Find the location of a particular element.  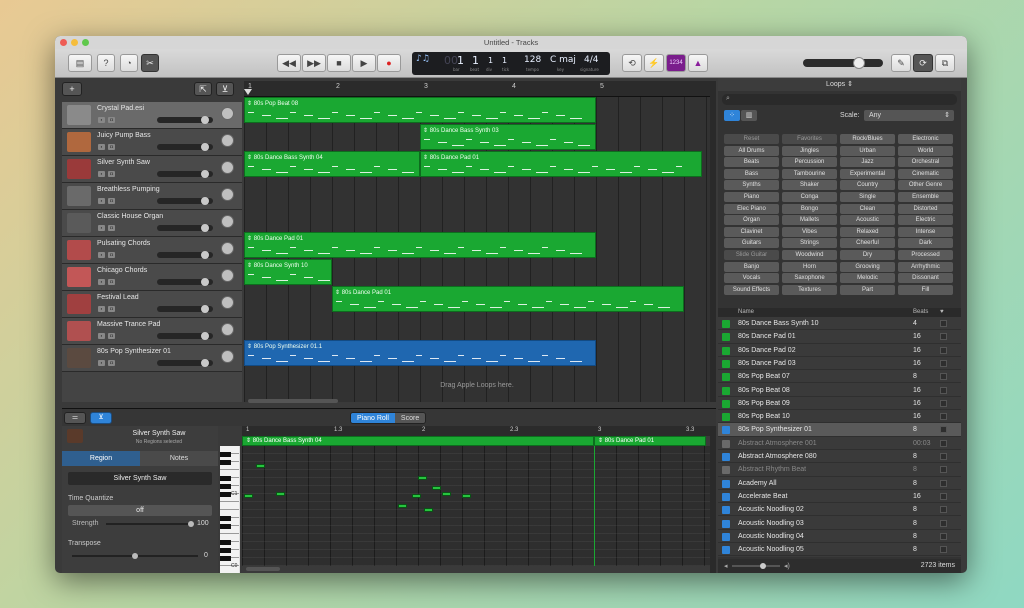

loop-result-row: 80s Dance Bass Synth 10 4 is located at coordinates (839, 324).